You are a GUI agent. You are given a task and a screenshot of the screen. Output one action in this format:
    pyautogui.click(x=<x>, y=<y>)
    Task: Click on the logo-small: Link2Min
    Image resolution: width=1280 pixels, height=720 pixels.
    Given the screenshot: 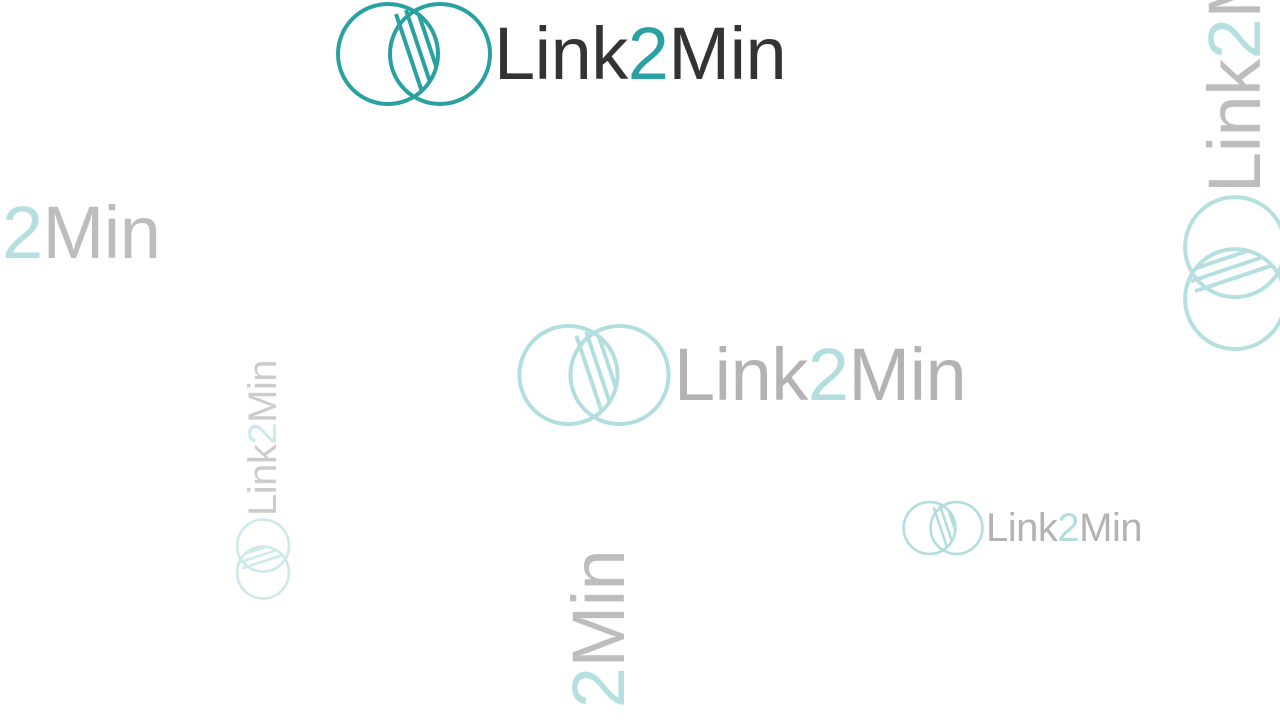 What is the action you would take?
    pyautogui.click(x=1022, y=528)
    